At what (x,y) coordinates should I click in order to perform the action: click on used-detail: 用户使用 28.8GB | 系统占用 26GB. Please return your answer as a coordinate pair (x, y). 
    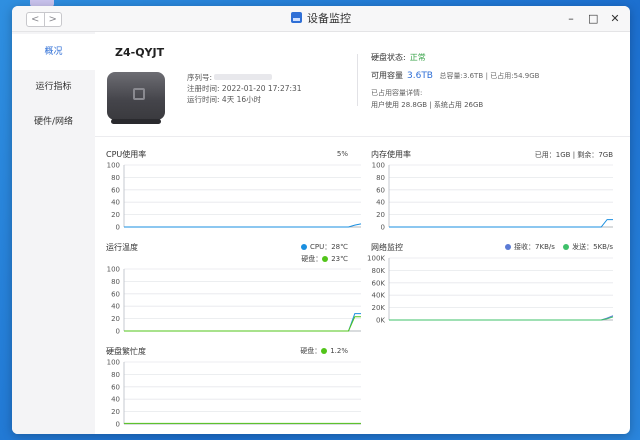
    Looking at the image, I should click on (427, 105).